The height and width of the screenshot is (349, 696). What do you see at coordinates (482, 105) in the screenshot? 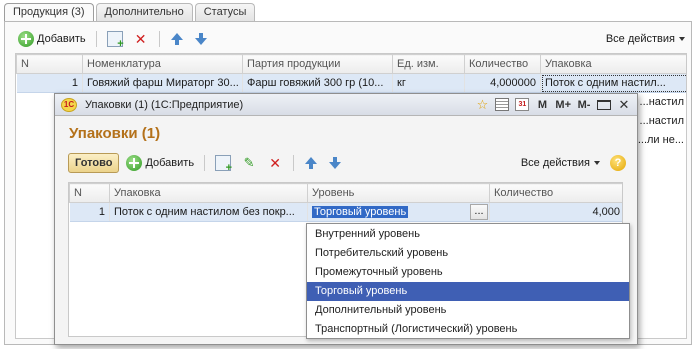
I see `favorite-star-icon: ☆` at bounding box center [482, 105].